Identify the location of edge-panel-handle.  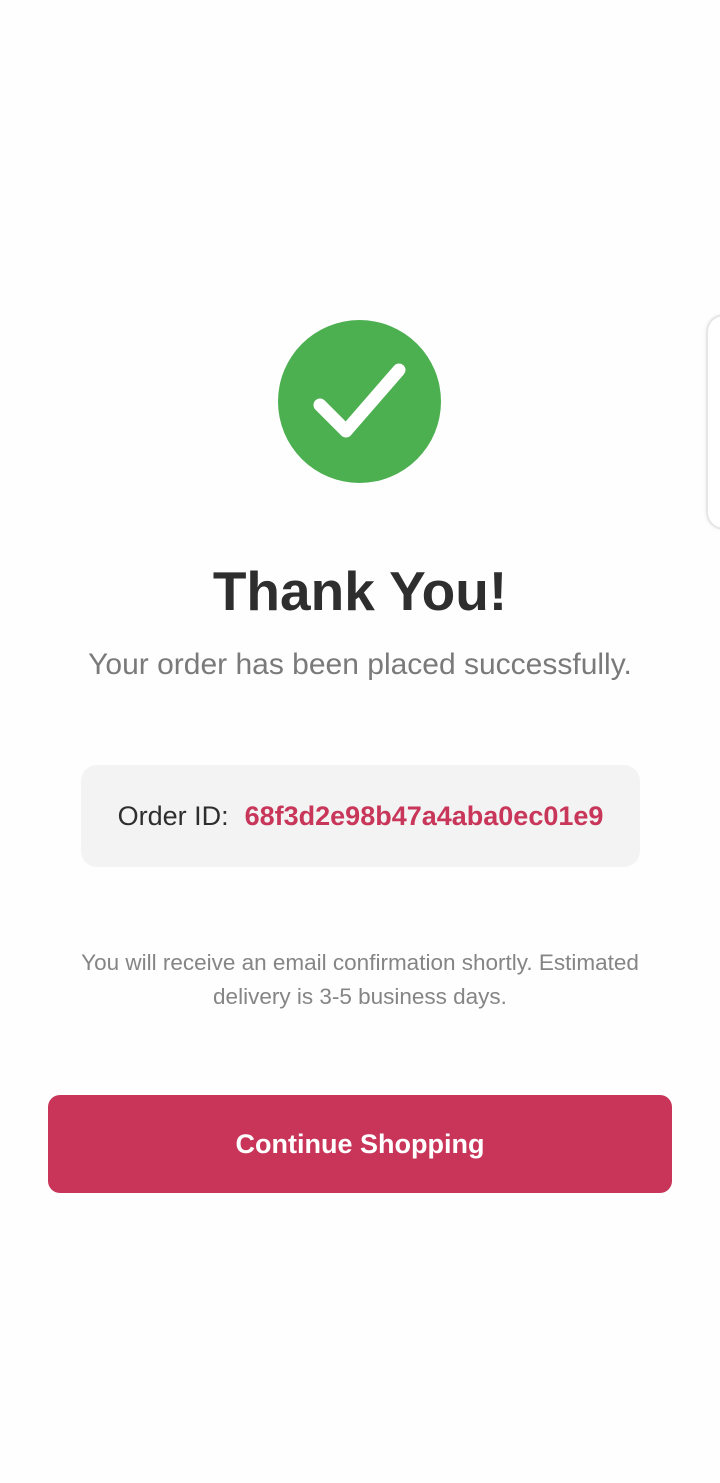
(713, 422).